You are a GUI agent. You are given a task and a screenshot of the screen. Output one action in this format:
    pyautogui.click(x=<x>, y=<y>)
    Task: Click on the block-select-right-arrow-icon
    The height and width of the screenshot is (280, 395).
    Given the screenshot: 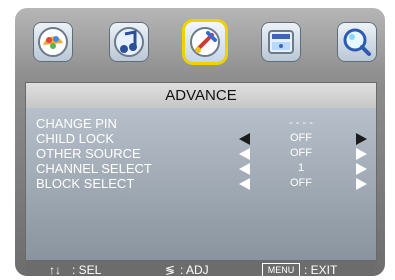 What is the action you would take?
    pyautogui.click(x=361, y=184)
    